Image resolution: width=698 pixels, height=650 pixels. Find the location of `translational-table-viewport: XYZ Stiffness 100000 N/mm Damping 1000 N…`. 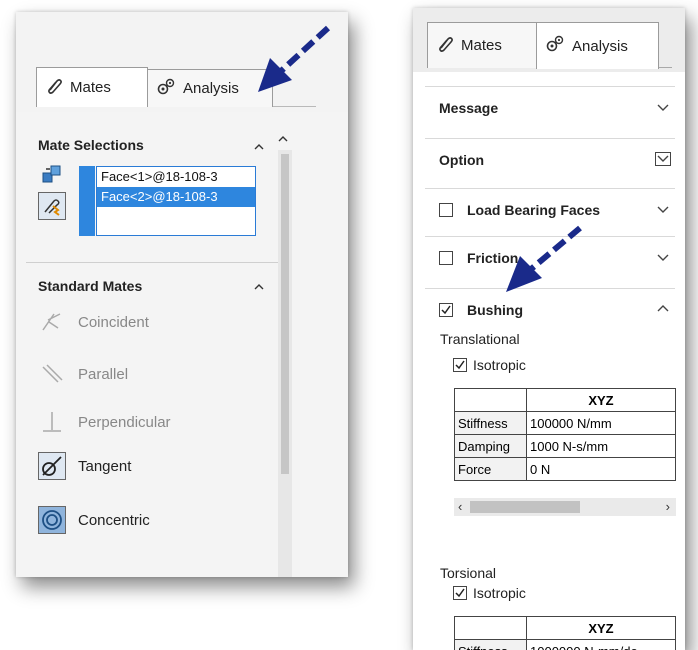

translational-table-viewport: XYZ Stiffness 100000 N/mm Damping 1000 N… is located at coordinates (565, 435).